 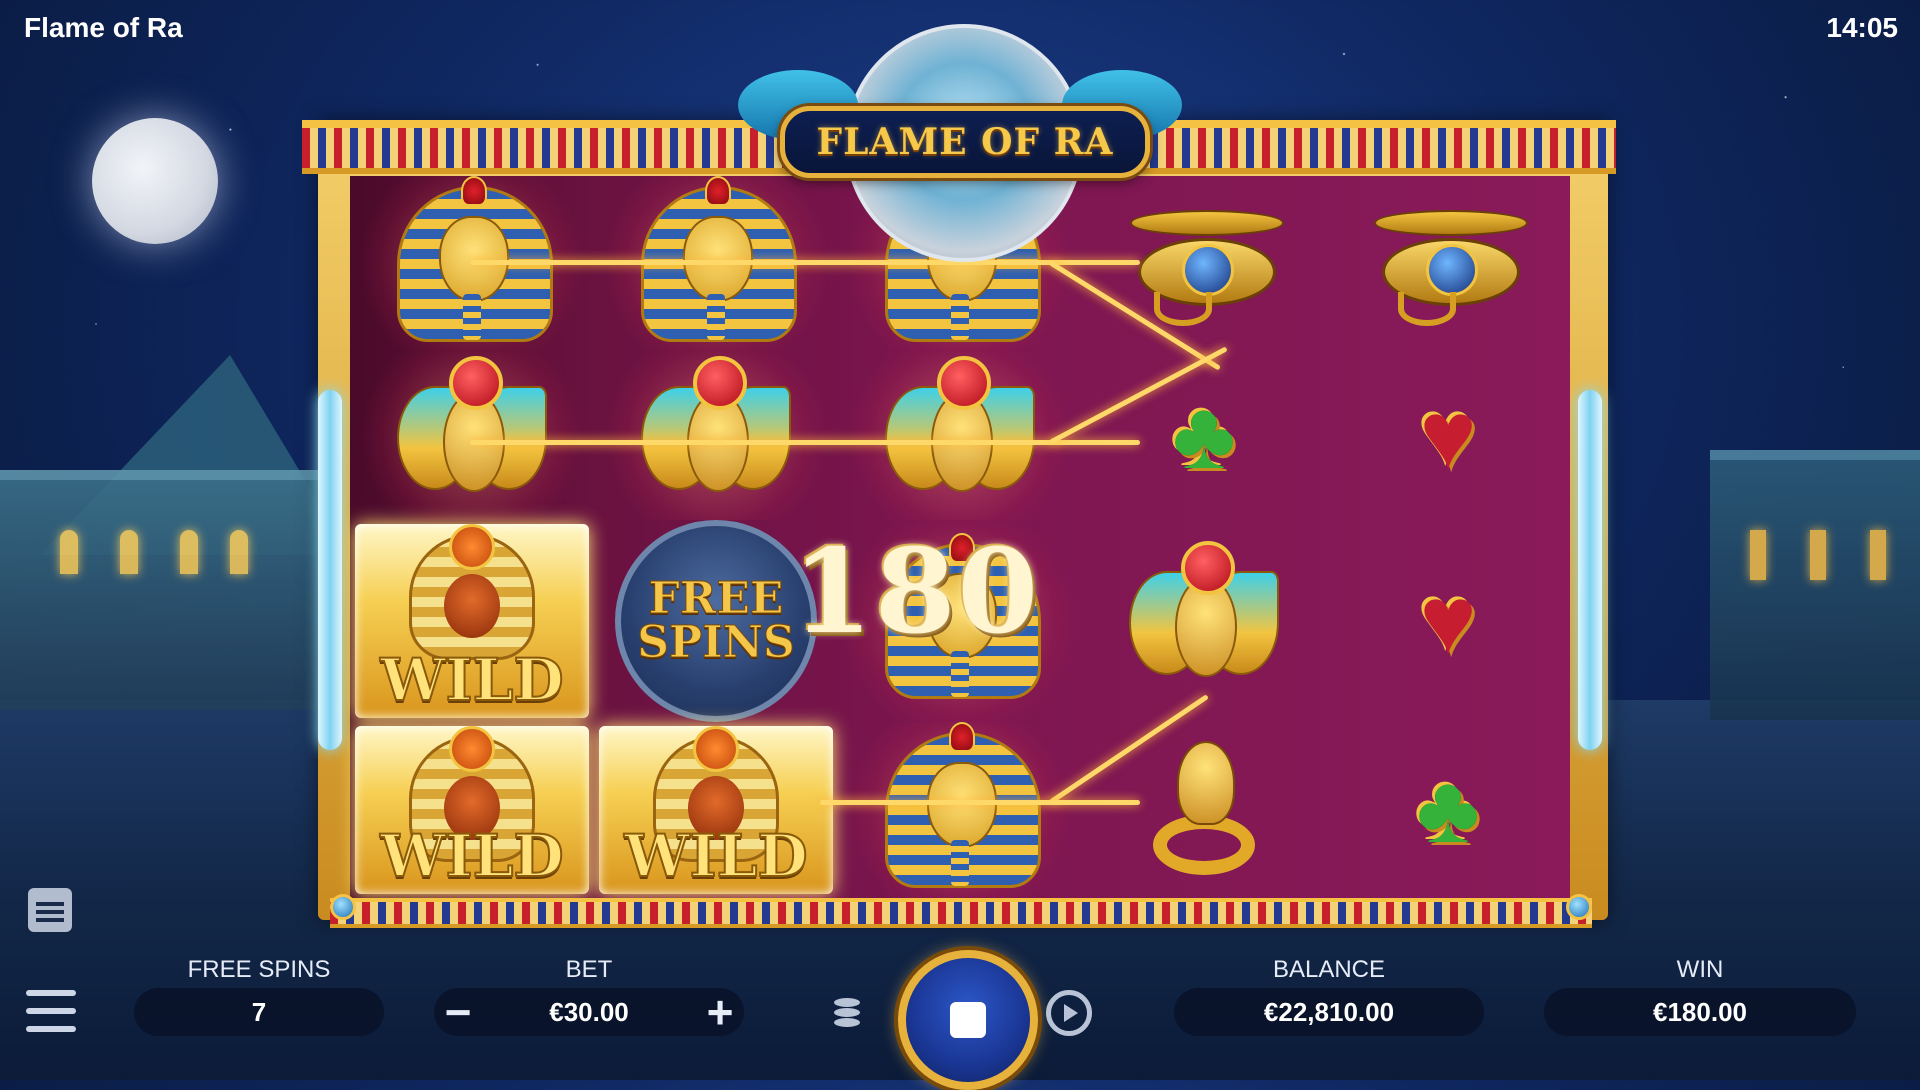 I want to click on free-spins-symbol: FREE SPINS, so click(x=716, y=621).